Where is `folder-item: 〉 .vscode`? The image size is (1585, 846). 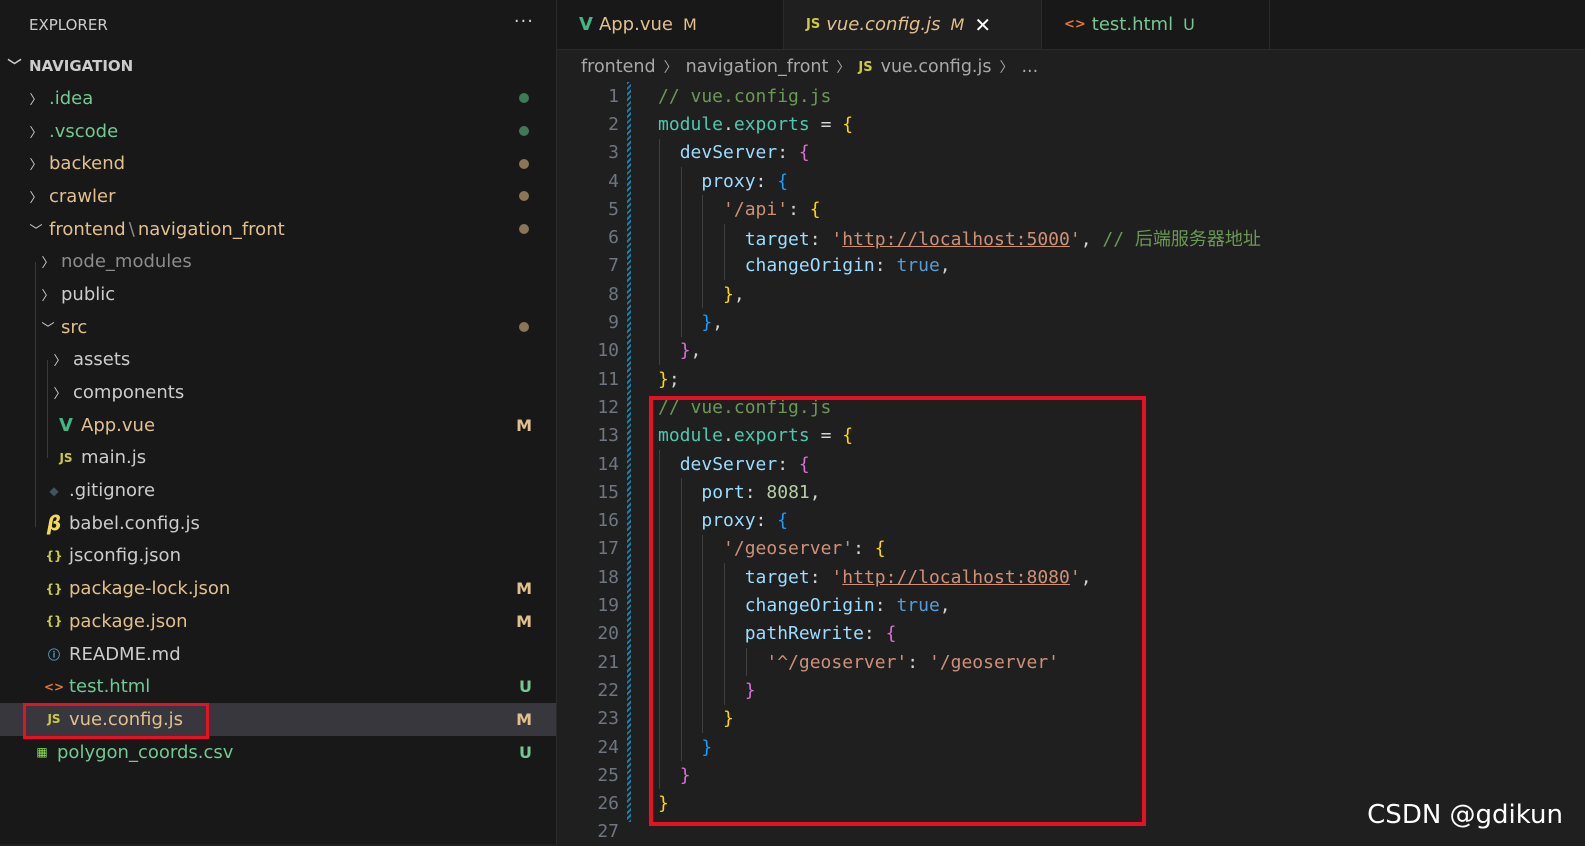
folder-item: 〉 .vscode is located at coordinates (278, 131).